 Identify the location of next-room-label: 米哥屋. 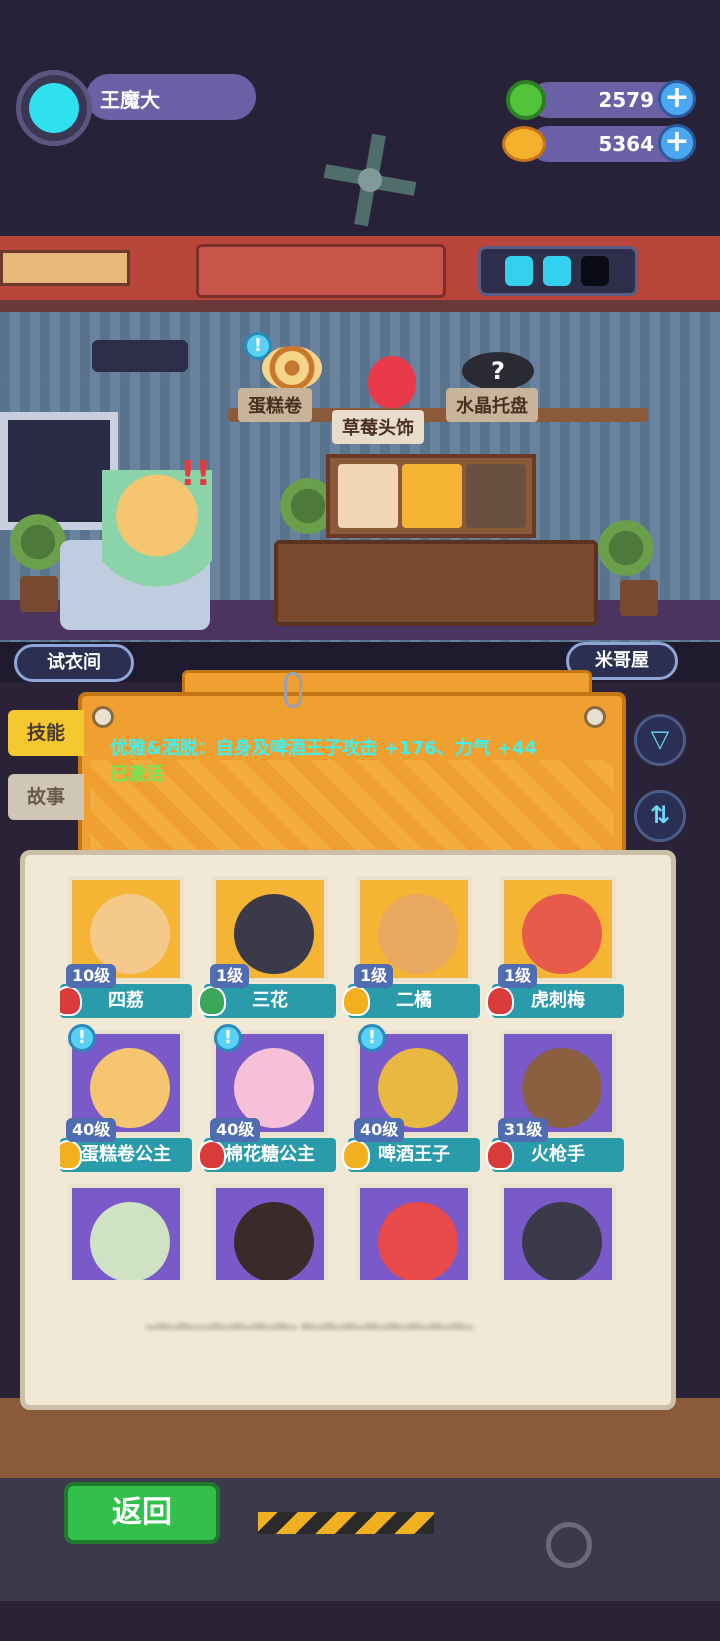
(622, 660).